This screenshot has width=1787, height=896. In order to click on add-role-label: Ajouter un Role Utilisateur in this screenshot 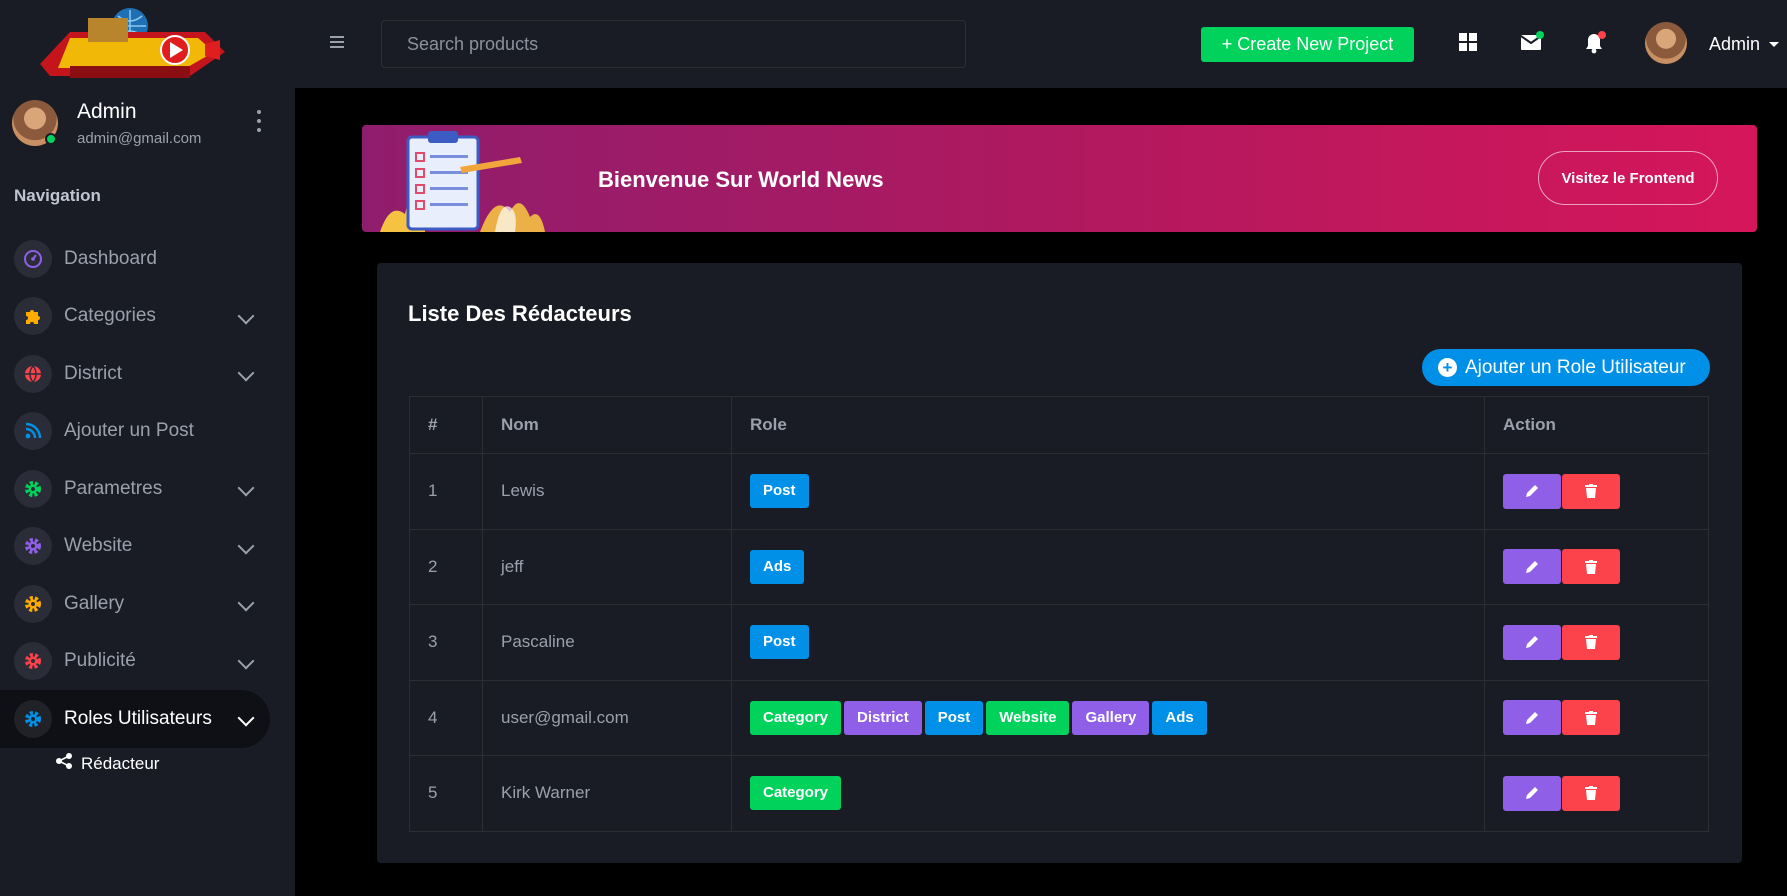, I will do `click(1575, 367)`.